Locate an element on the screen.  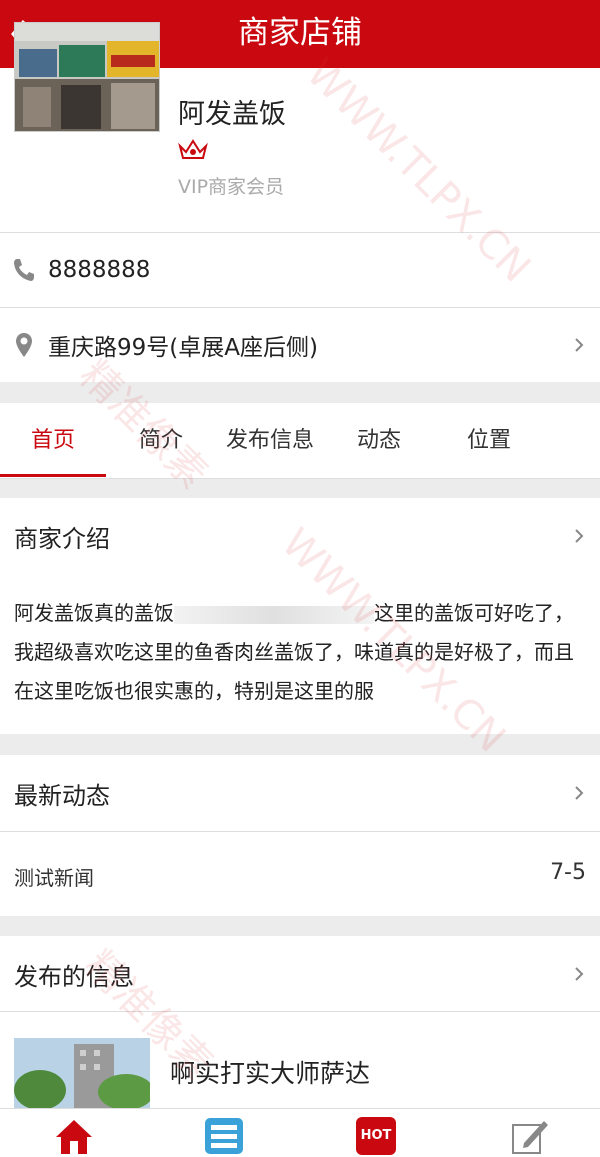
shop-name: 阿发盖饭 is located at coordinates (232, 114).